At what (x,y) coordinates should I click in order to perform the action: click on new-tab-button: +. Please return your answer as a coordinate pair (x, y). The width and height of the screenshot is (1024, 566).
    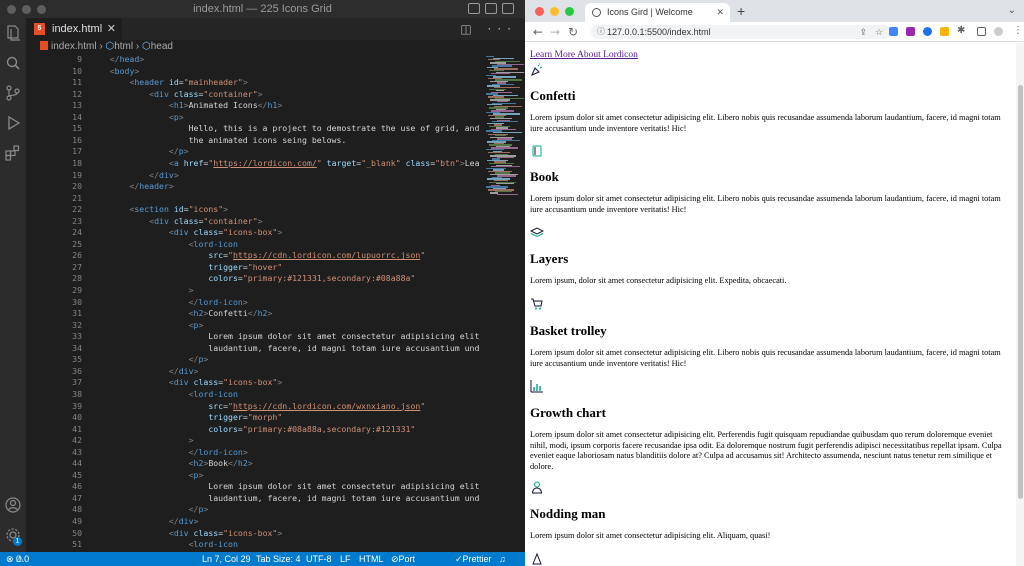
    Looking at the image, I should click on (741, 11).